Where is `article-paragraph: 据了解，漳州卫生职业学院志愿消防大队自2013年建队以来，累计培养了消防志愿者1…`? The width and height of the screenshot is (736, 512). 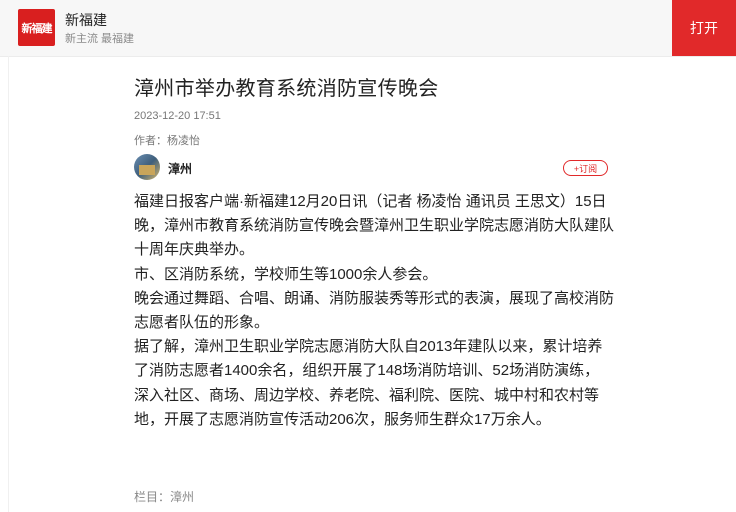
article-paragraph: 据了解，漳州卫生职业学院志愿消防大队自2013年建队以来，累计培养了消防志愿者1… is located at coordinates (368, 383).